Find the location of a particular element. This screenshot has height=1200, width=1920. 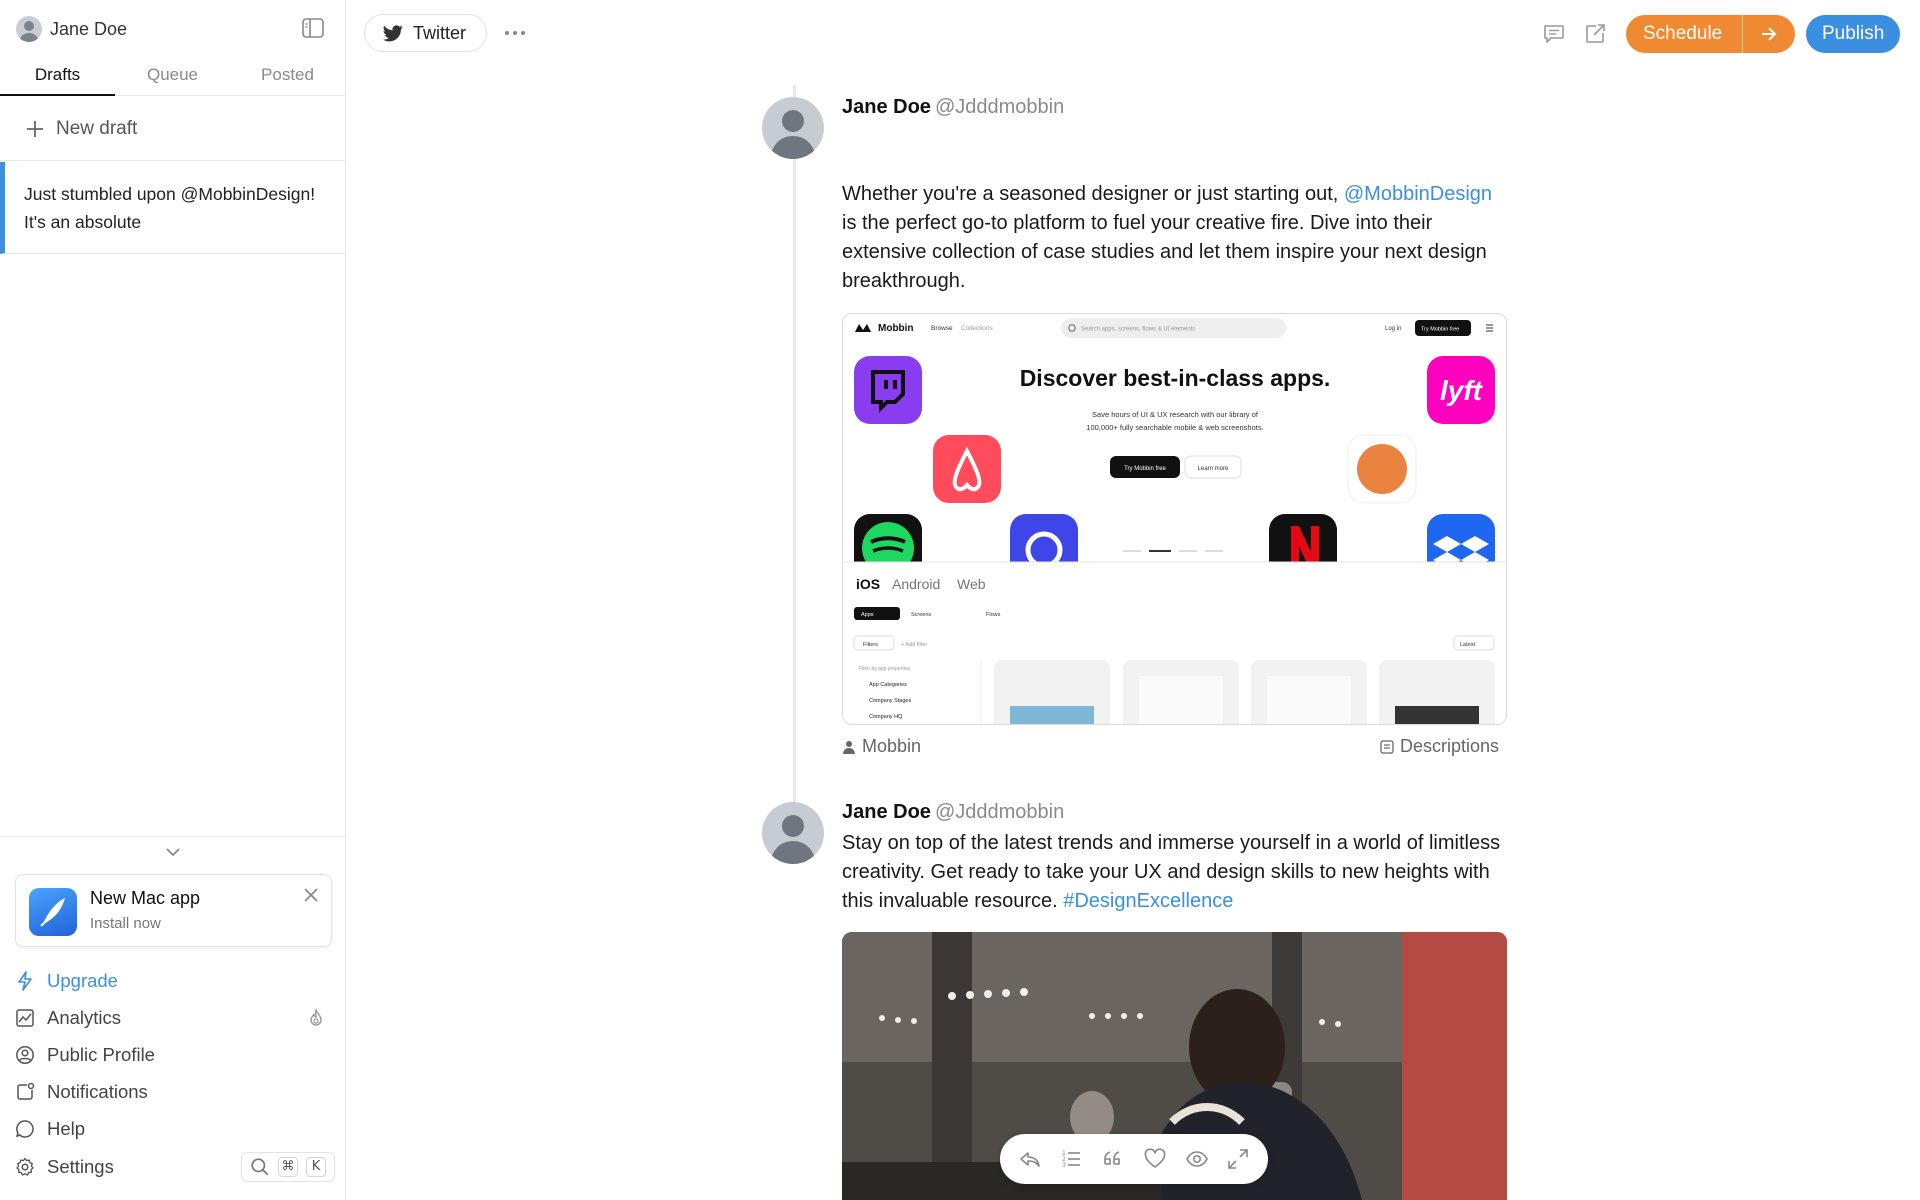

mobbin-filter-item: App Categories is located at coordinates (888, 685).